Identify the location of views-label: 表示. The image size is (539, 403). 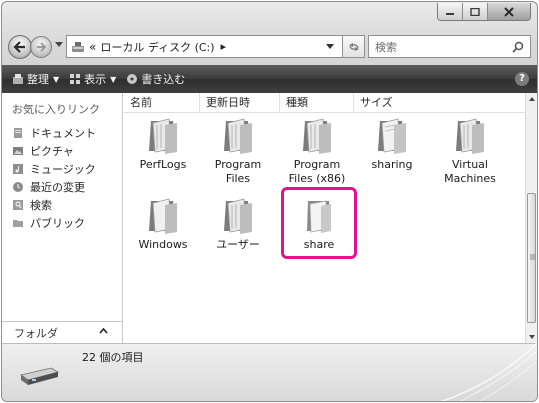
(95, 79).